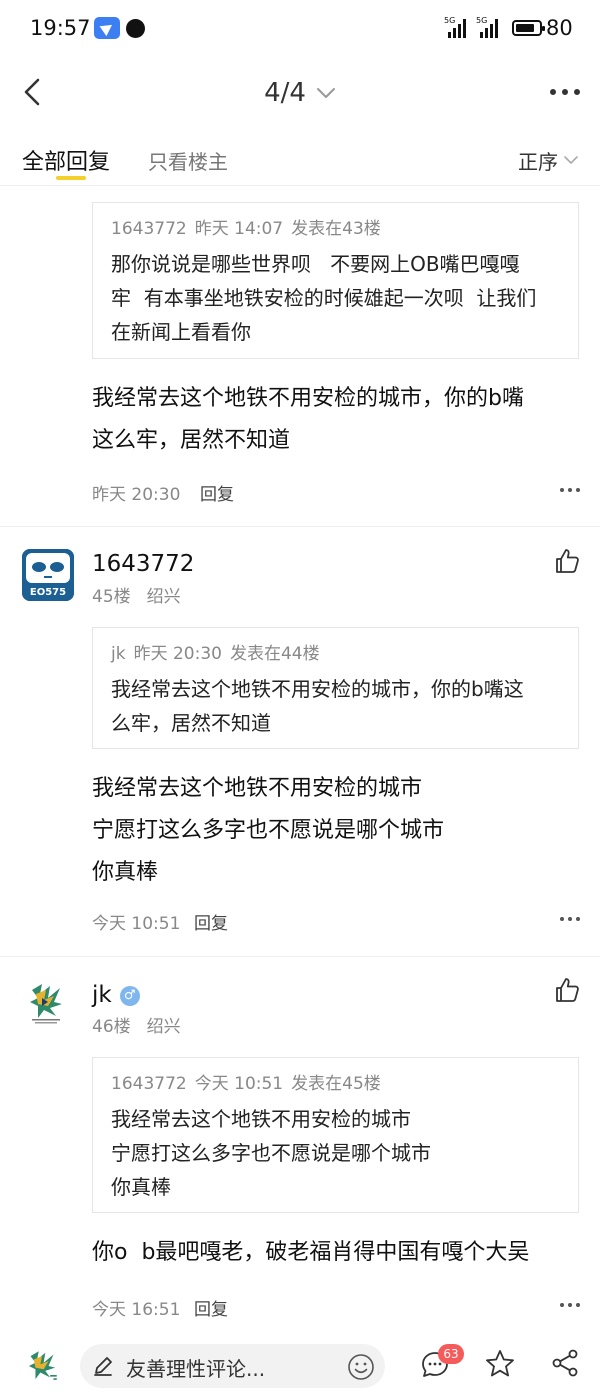 Image resolution: width=600 pixels, height=1400 pixels. Describe the element at coordinates (271, 1153) in the screenshot. I see `quote-text: 我经常去这个地铁不用安检的城市 宁愿打这么多字也不愿说是哪个城市 你真棒` at that location.